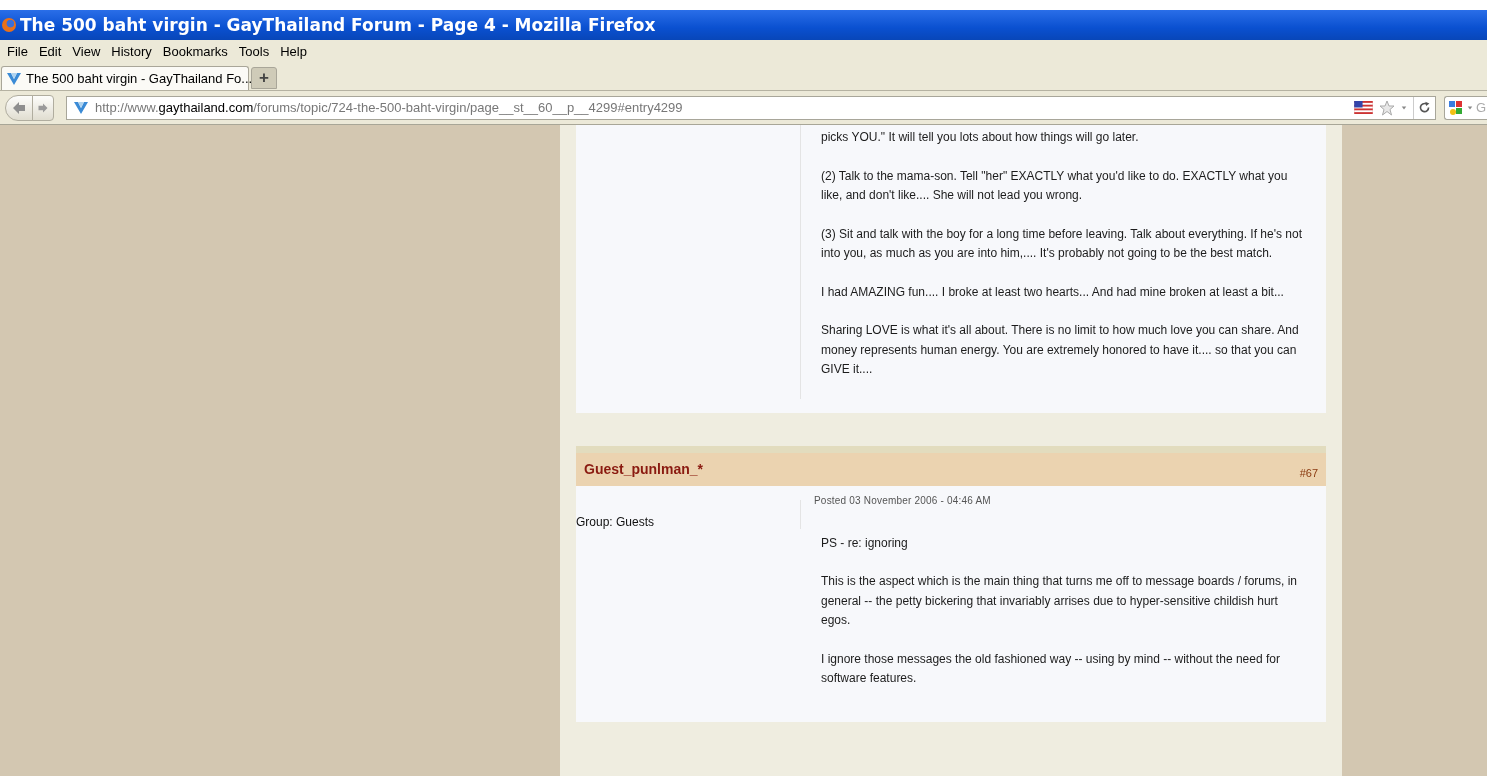 The height and width of the screenshot is (776, 1487). Describe the element at coordinates (865, 543) in the screenshot. I see `post-paragraph: PS - re: ignoring` at that location.